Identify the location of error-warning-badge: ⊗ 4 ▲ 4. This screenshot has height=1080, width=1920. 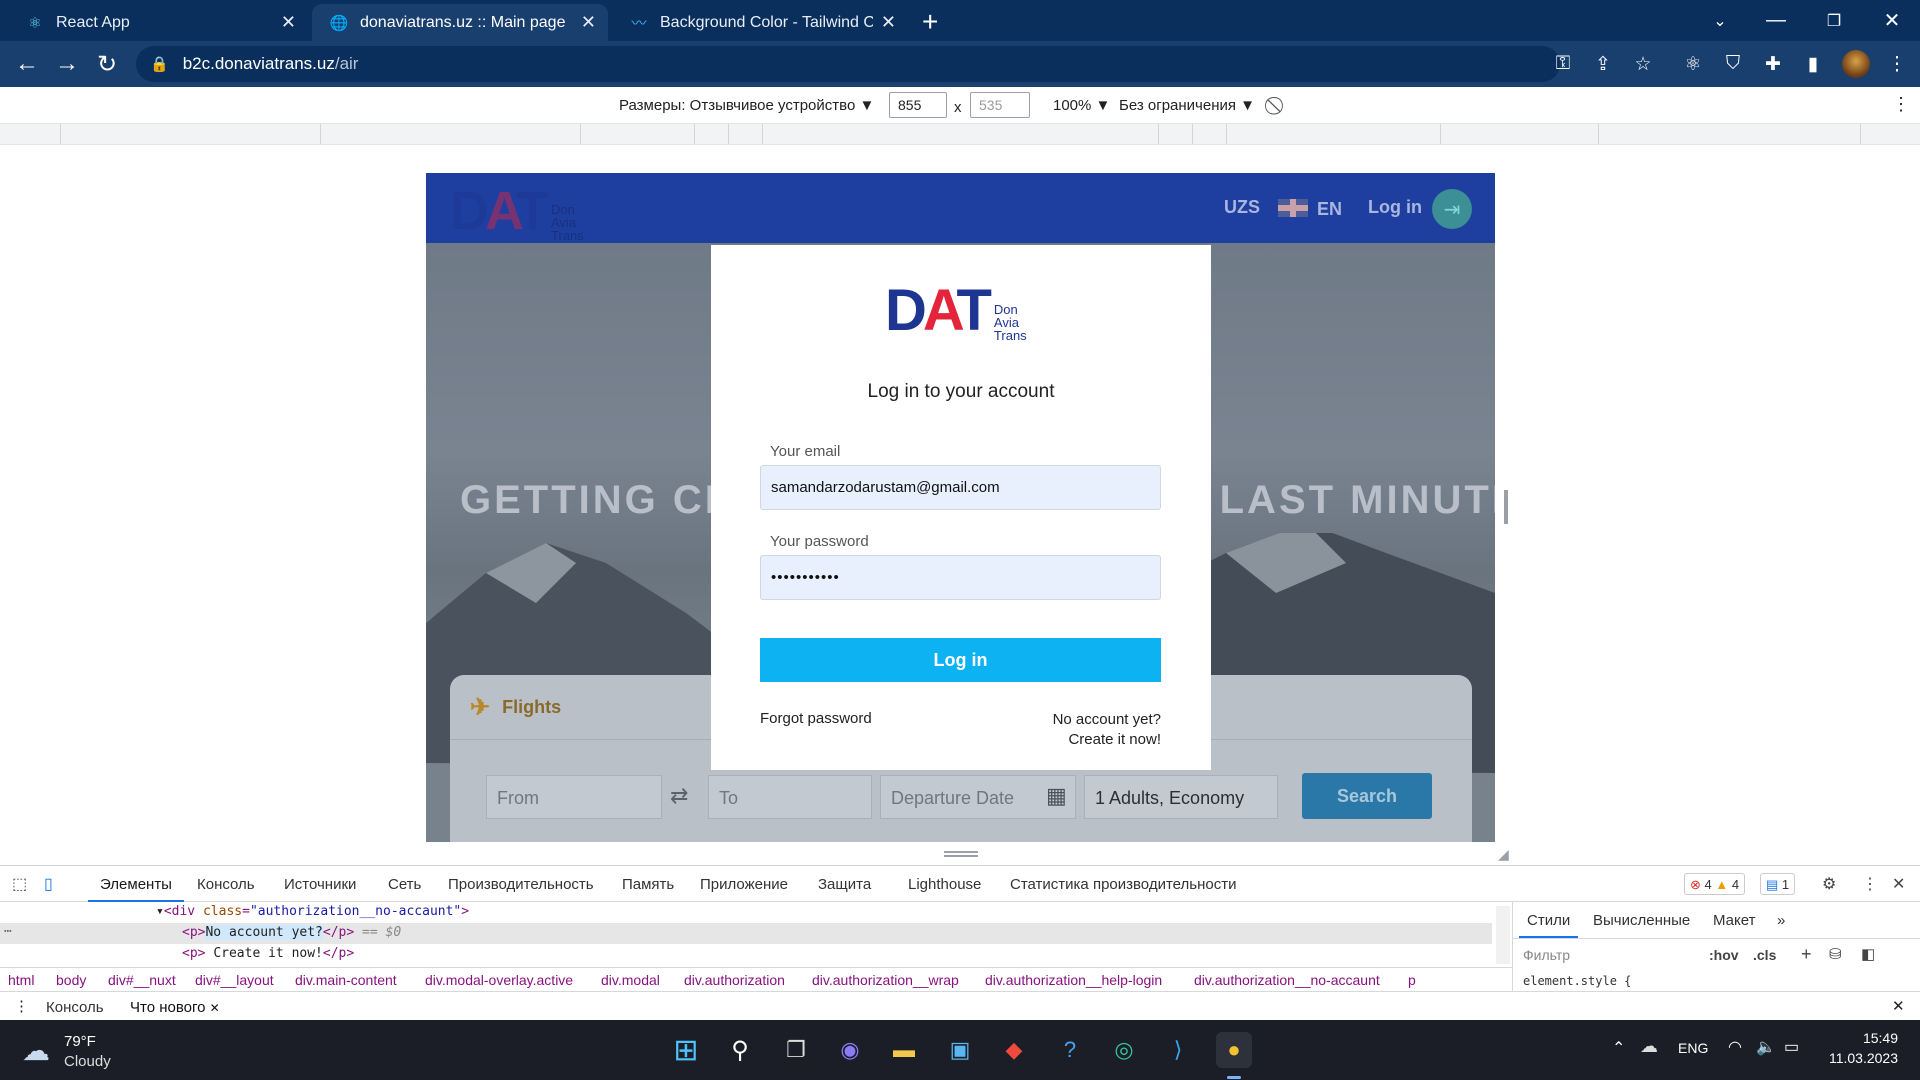
(1715, 884).